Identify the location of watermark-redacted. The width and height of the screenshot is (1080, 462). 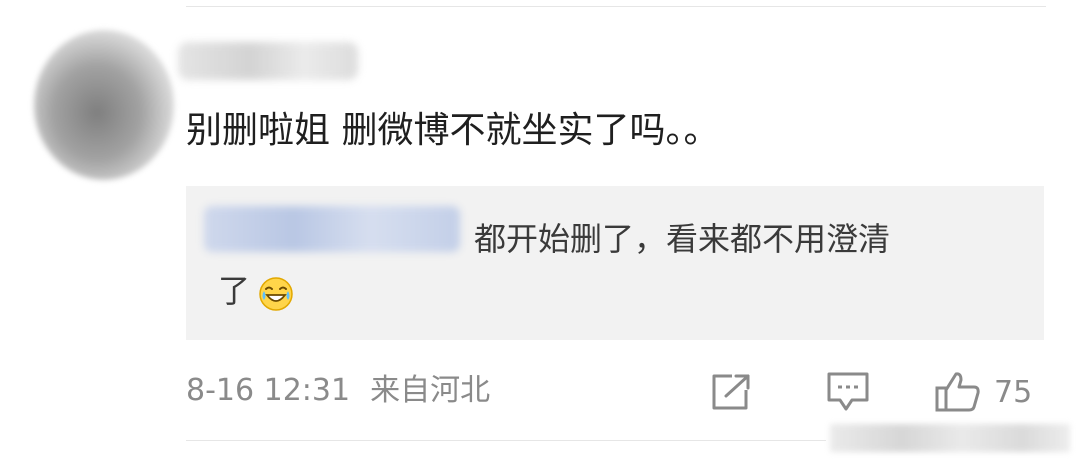
(950, 438).